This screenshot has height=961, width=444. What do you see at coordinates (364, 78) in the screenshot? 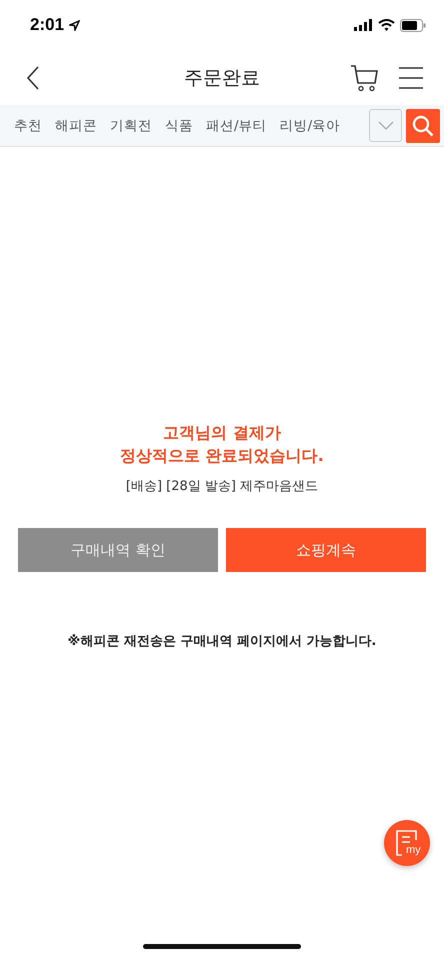
I see `cart-icon` at bounding box center [364, 78].